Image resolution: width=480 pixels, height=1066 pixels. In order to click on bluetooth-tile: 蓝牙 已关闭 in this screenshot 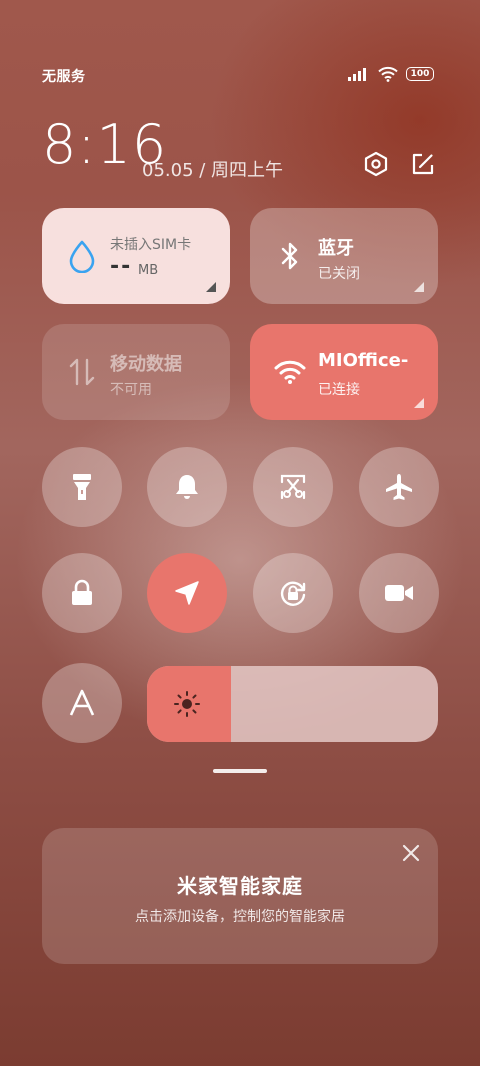, I will do `click(344, 256)`.